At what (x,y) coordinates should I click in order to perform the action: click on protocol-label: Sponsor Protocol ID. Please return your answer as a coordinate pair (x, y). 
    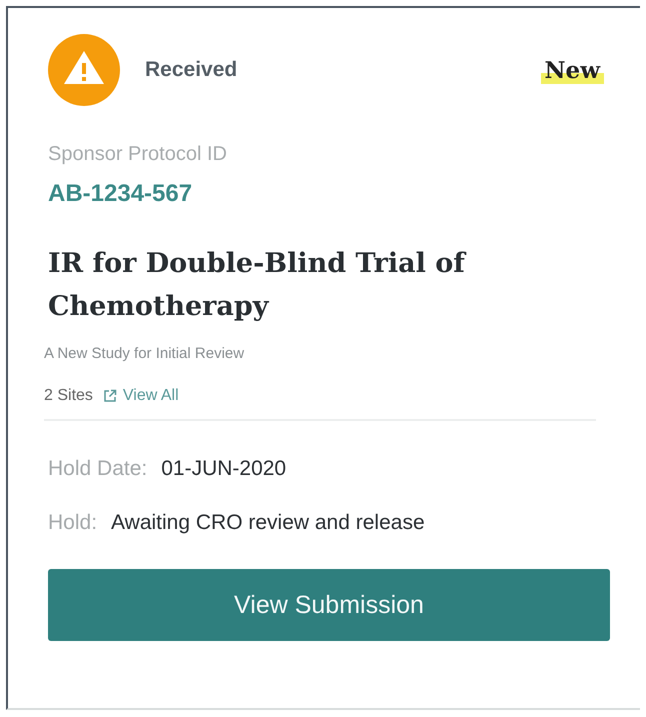
    Looking at the image, I should click on (138, 154).